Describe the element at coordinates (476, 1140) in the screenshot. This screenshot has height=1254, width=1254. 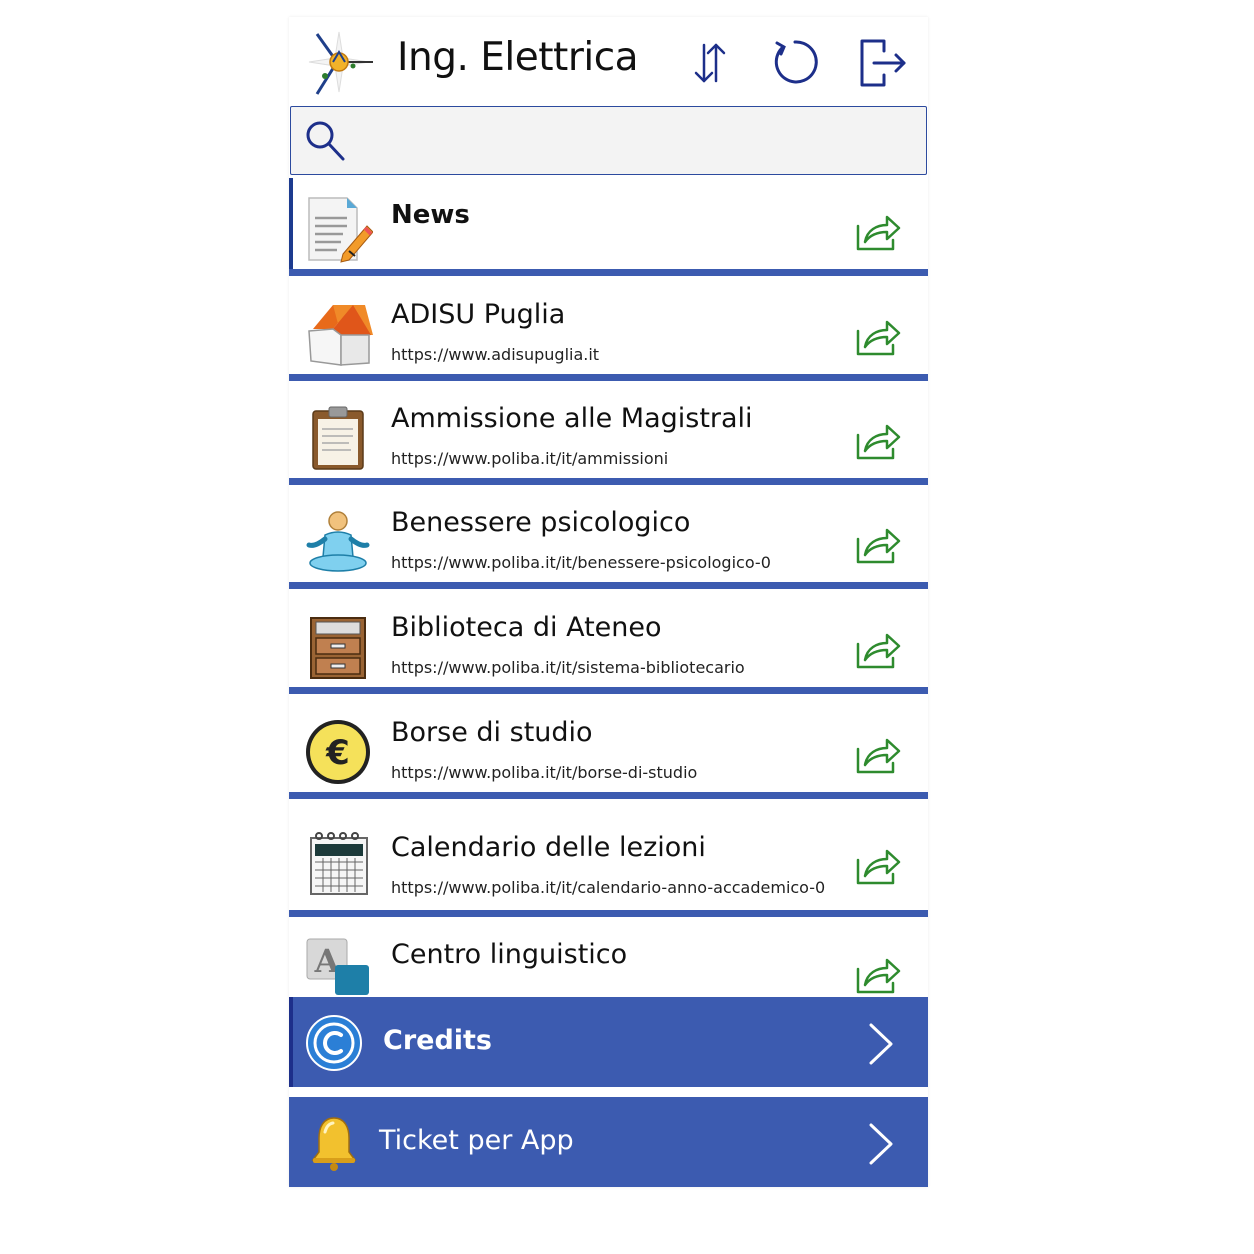
I see `ticket-label: Ticket per App` at that location.